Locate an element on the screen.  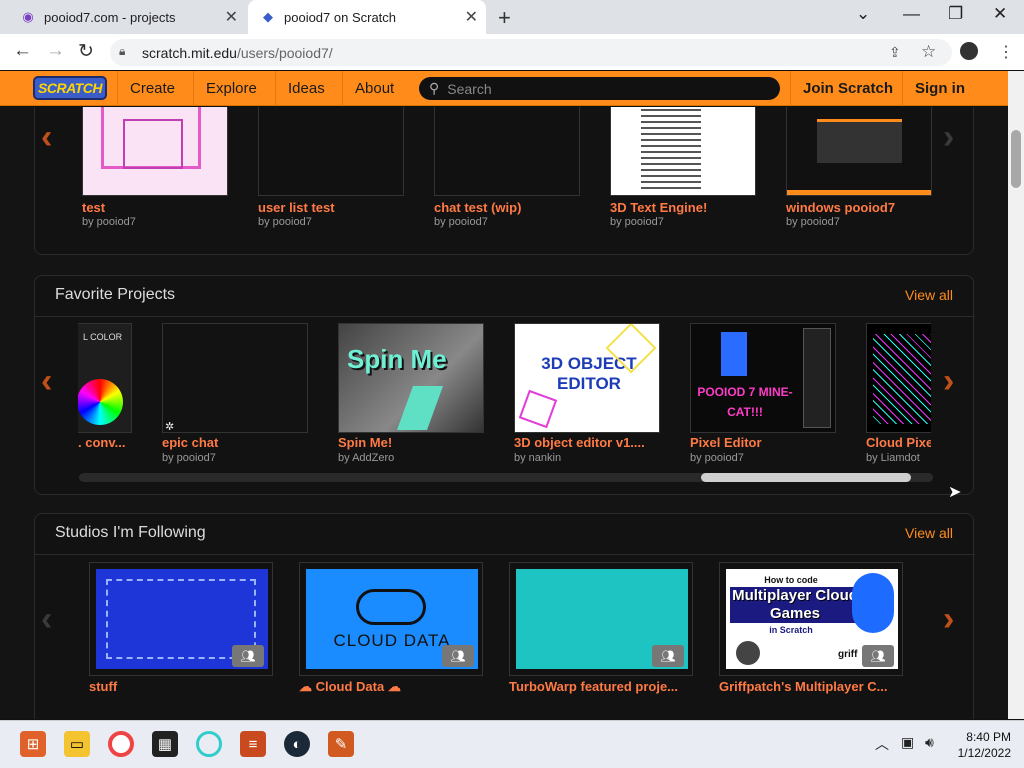
lock-icon: 🔒︎ is located at coordinates (122, 51).